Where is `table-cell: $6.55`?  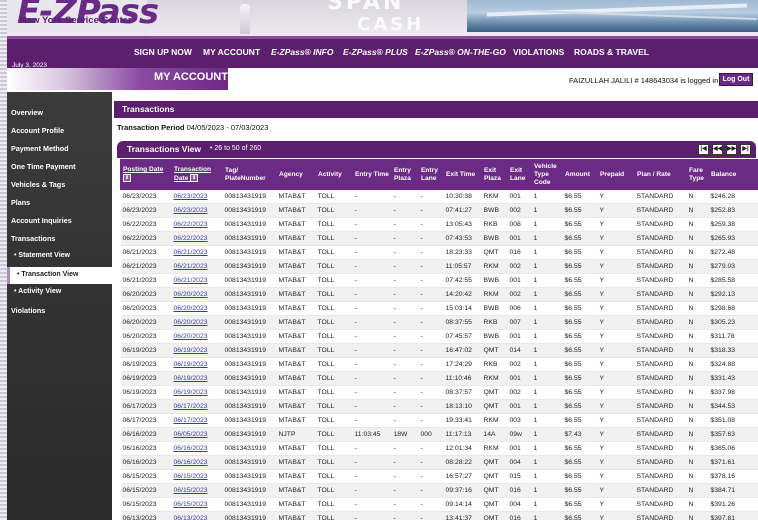 table-cell: $6.55 is located at coordinates (580, 476).